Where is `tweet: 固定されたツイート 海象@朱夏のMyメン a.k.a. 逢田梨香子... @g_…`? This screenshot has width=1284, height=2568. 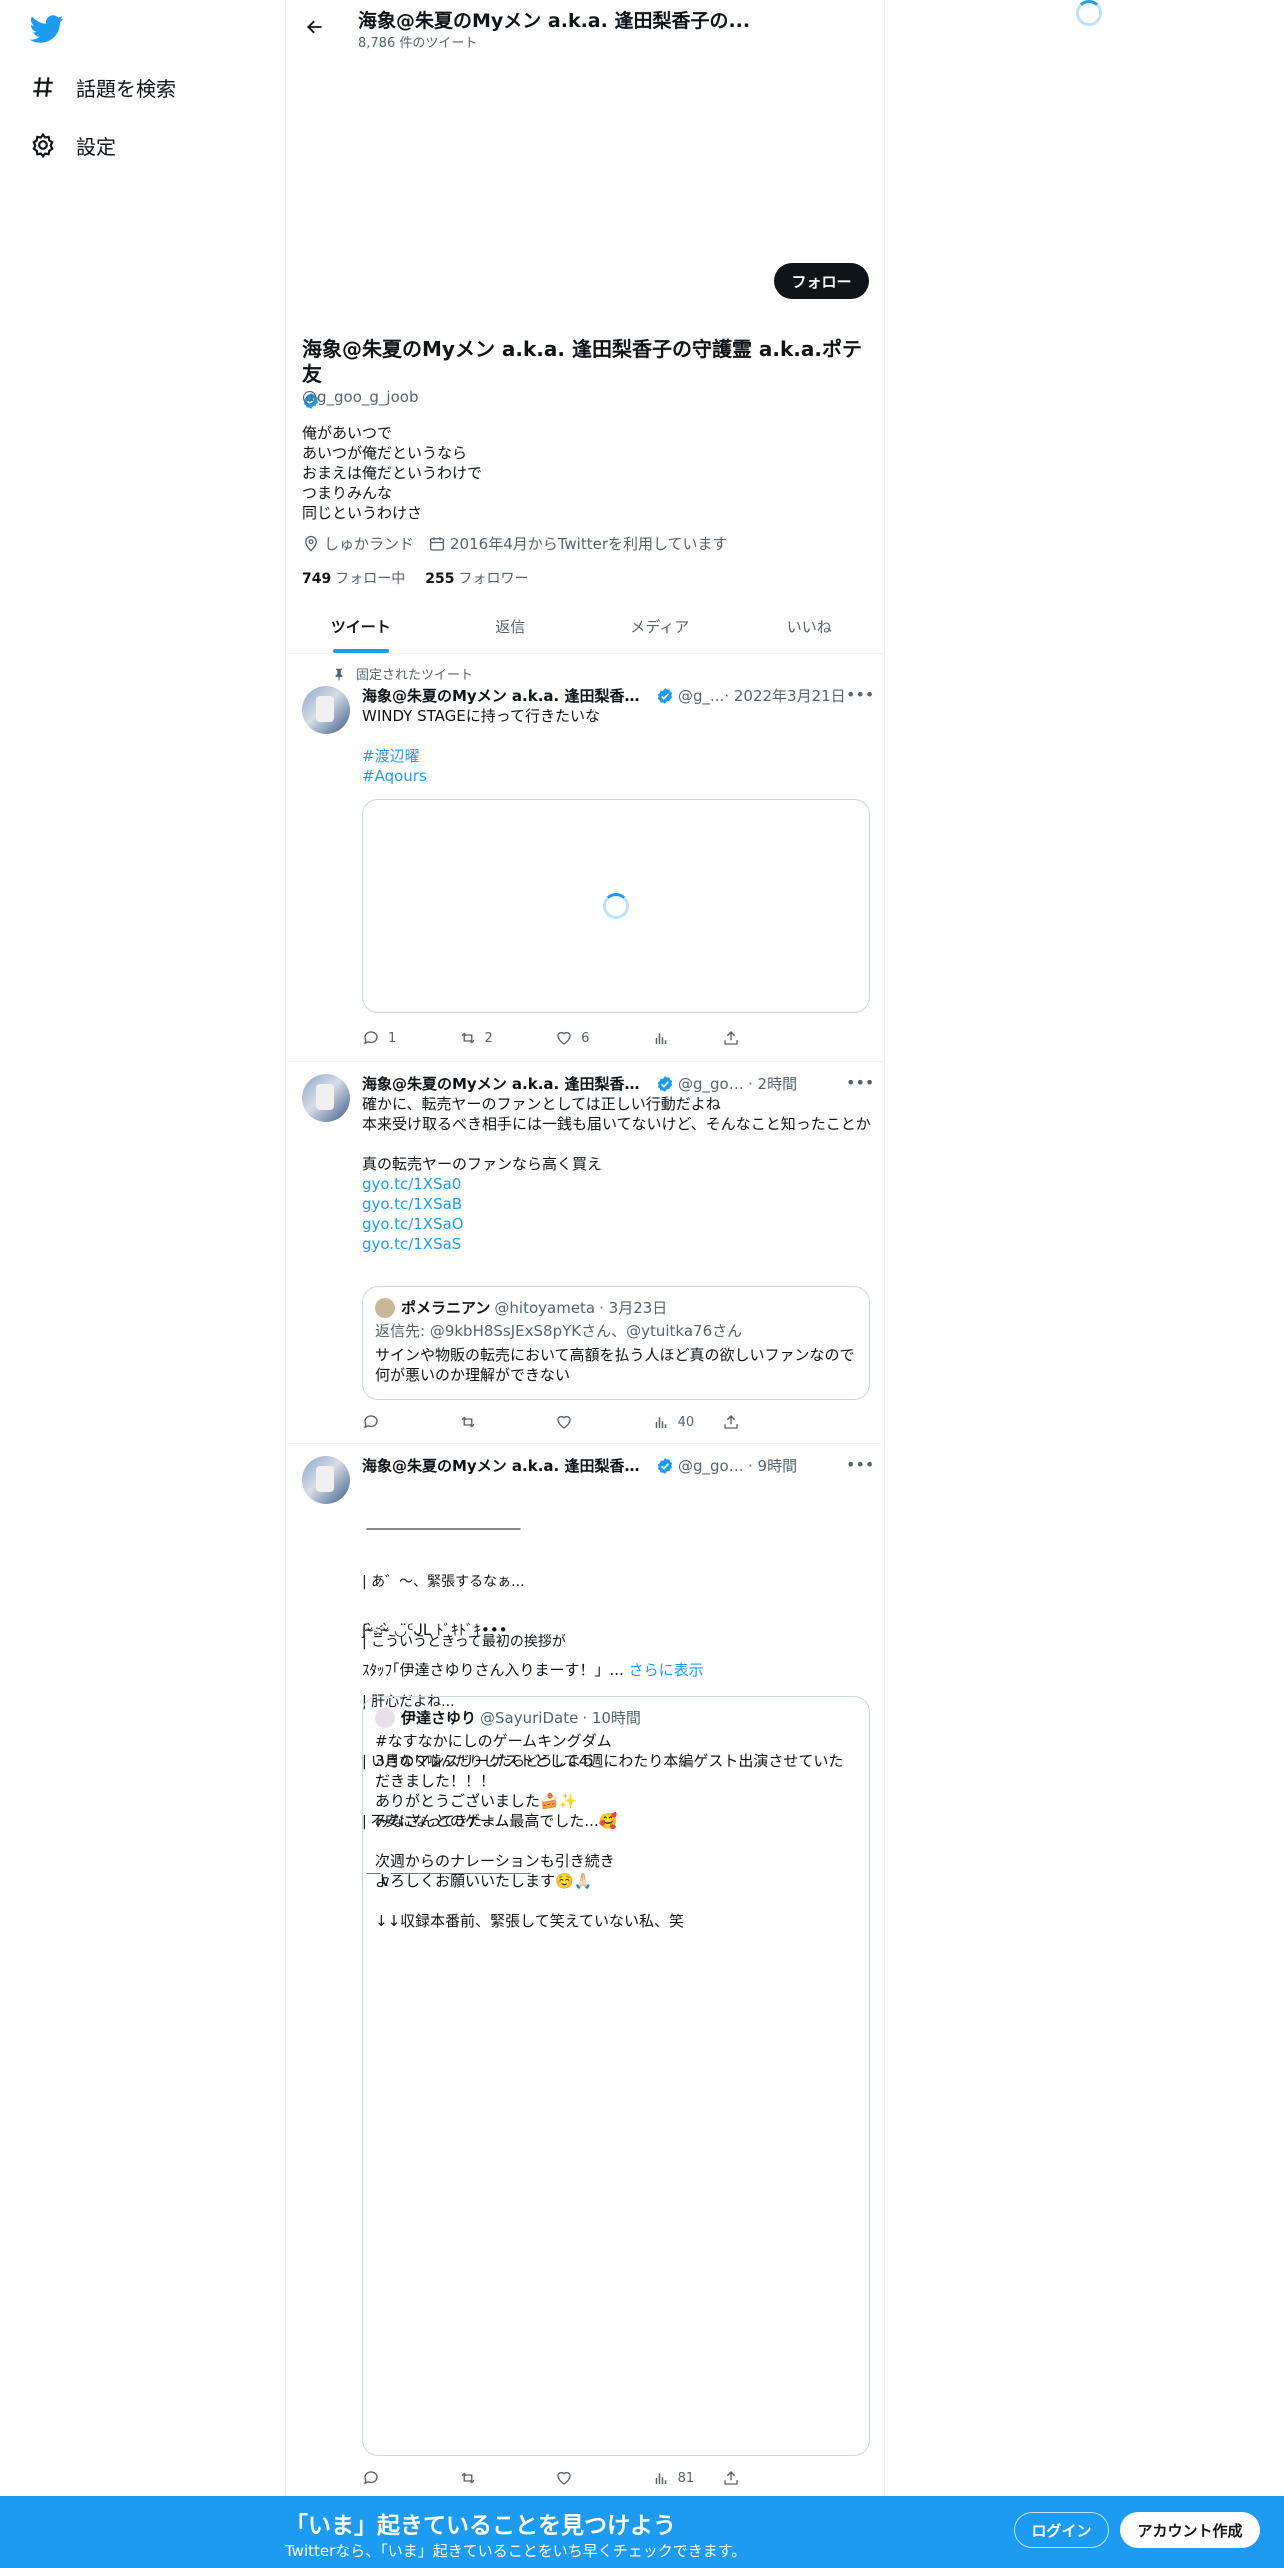
tweet: 固定されたツイート 海象@朱夏のMyメン a.k.a. 逢田梨香子... @g_… is located at coordinates (585, 858).